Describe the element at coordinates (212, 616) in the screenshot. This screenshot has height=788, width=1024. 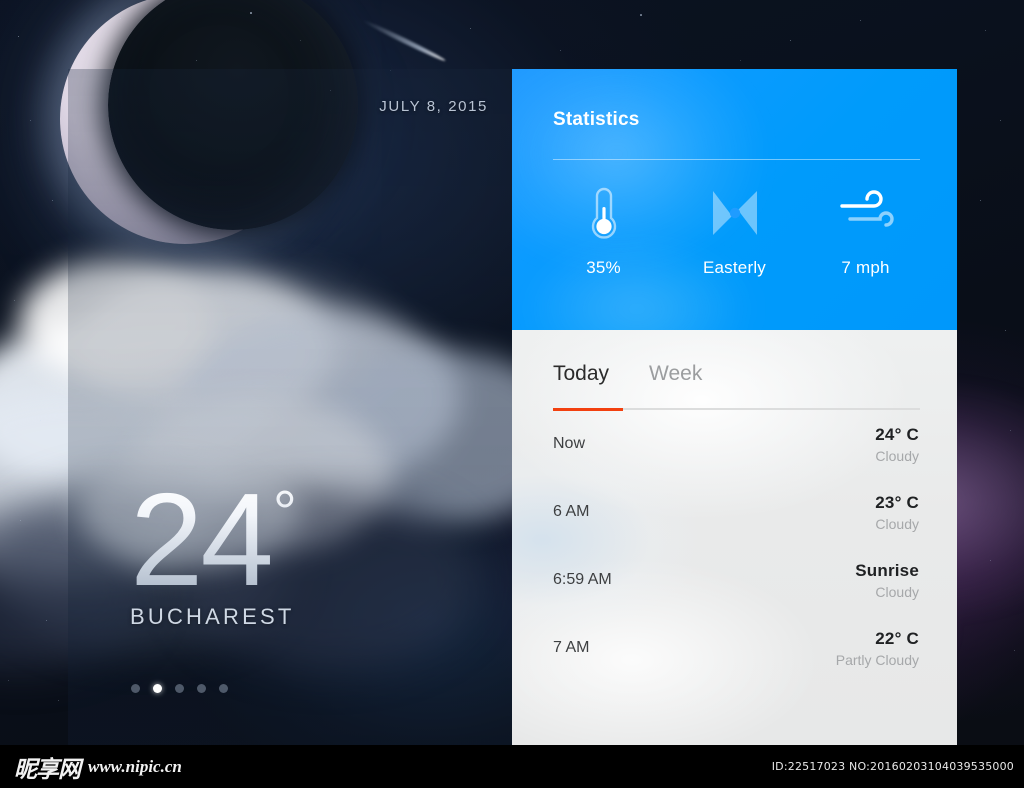
I see `city-name: BUCHAREST` at that location.